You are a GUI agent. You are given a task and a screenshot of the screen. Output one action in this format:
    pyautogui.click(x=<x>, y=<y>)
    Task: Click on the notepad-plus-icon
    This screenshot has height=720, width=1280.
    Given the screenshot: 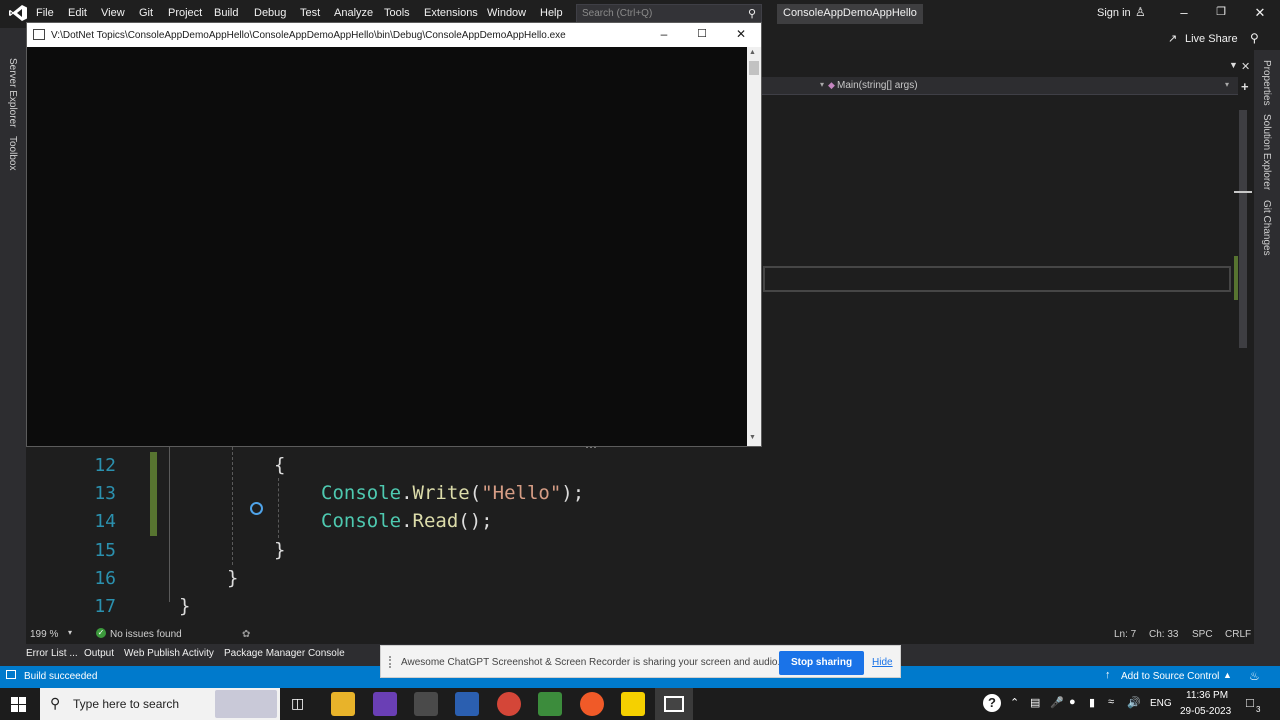 What is the action you would take?
    pyautogui.click(x=550, y=704)
    